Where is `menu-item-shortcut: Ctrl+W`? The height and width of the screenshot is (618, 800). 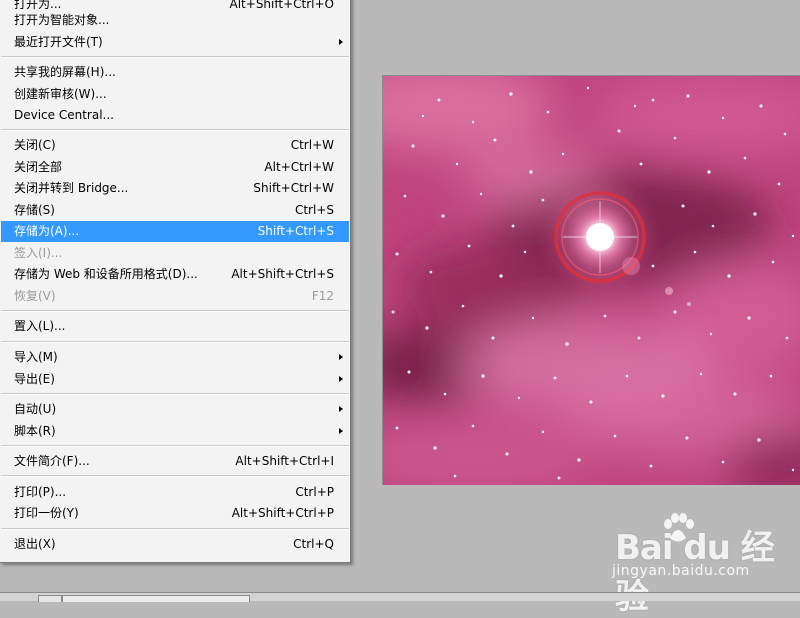
menu-item-shortcut: Ctrl+W is located at coordinates (312, 145).